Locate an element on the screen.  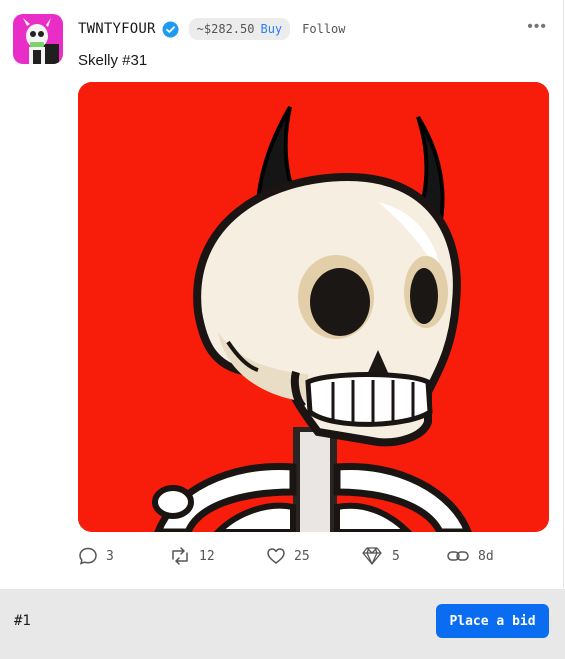
like-button: 25 is located at coordinates (288, 556).